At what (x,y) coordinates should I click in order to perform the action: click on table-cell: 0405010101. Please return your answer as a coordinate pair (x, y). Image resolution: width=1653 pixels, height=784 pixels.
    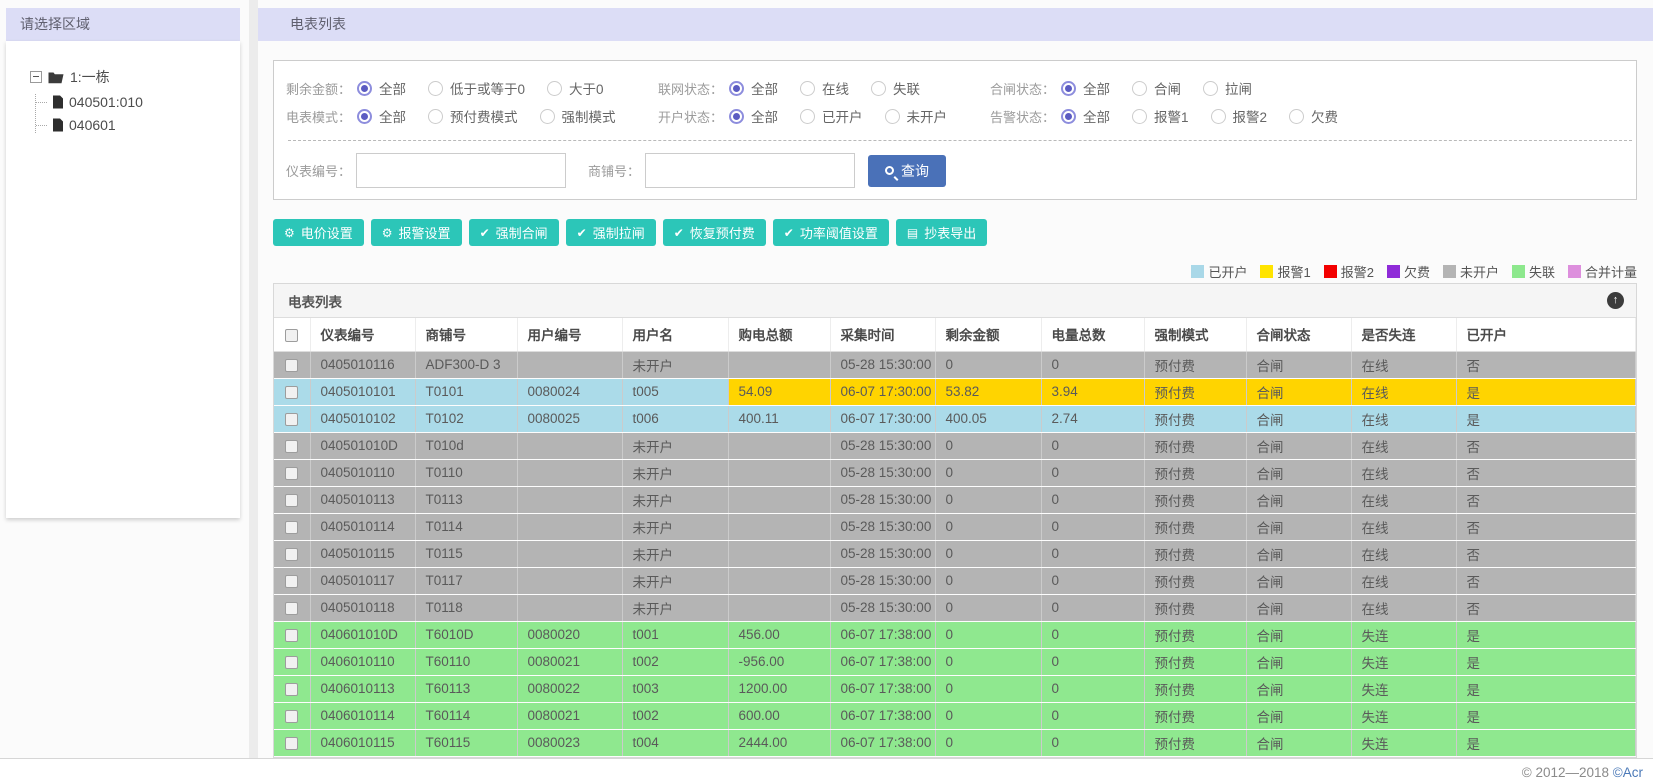
    Looking at the image, I should click on (363, 392).